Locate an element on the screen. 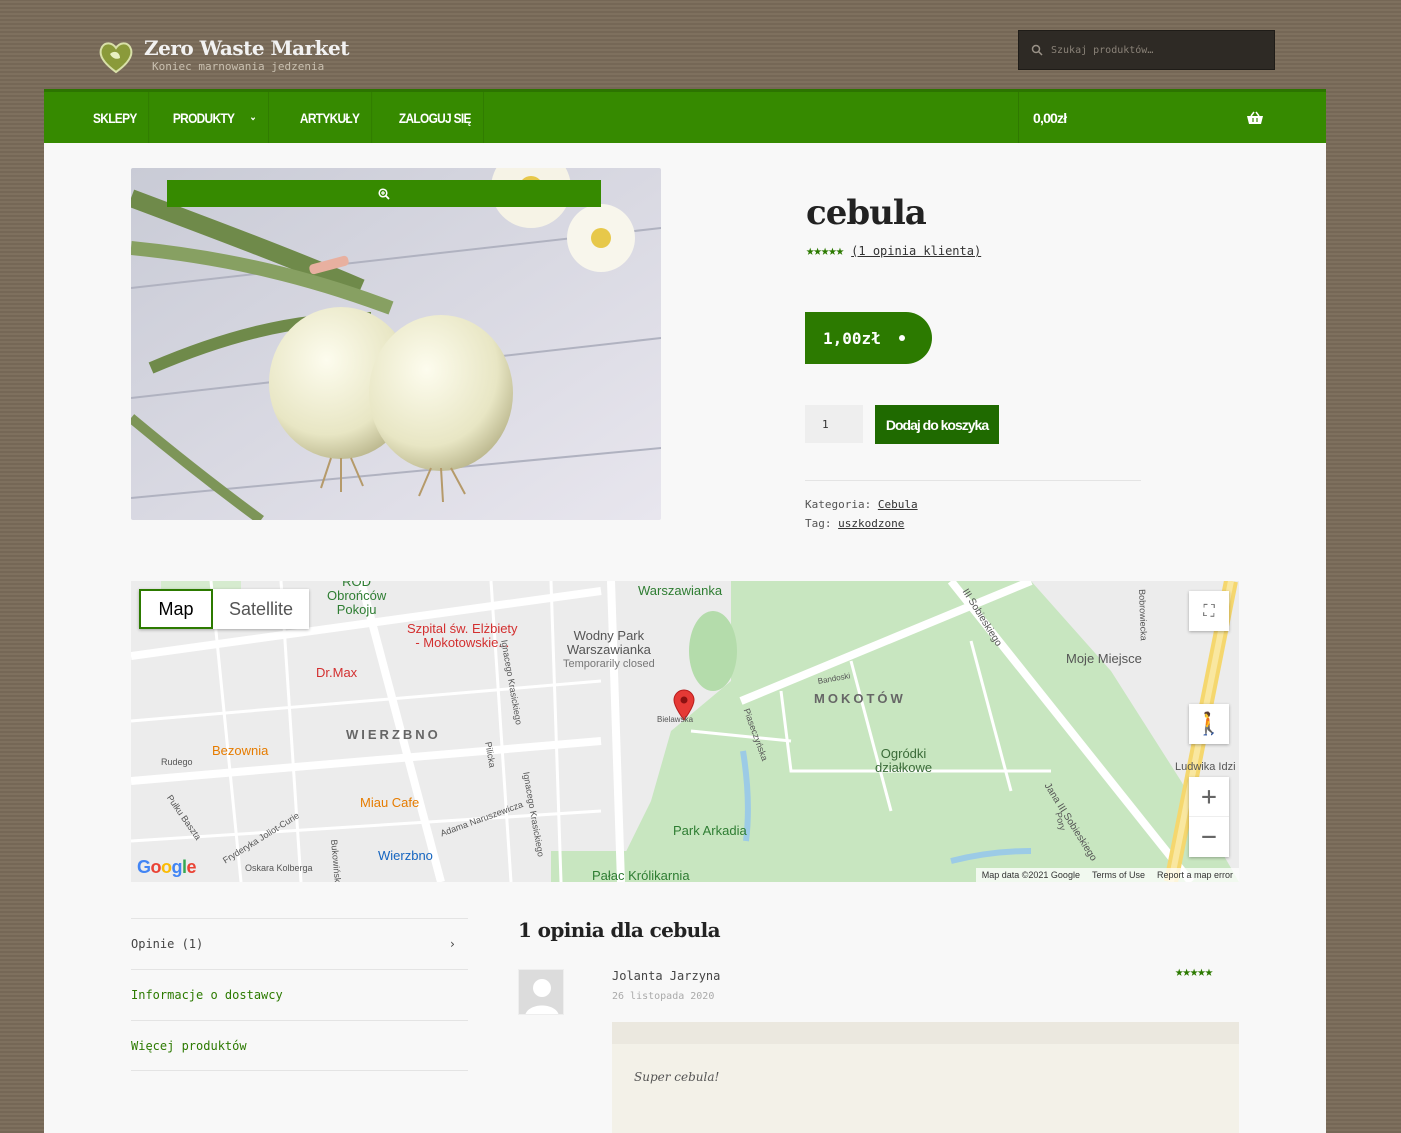  map-type-toggle: Map Satellite is located at coordinates (224, 609).